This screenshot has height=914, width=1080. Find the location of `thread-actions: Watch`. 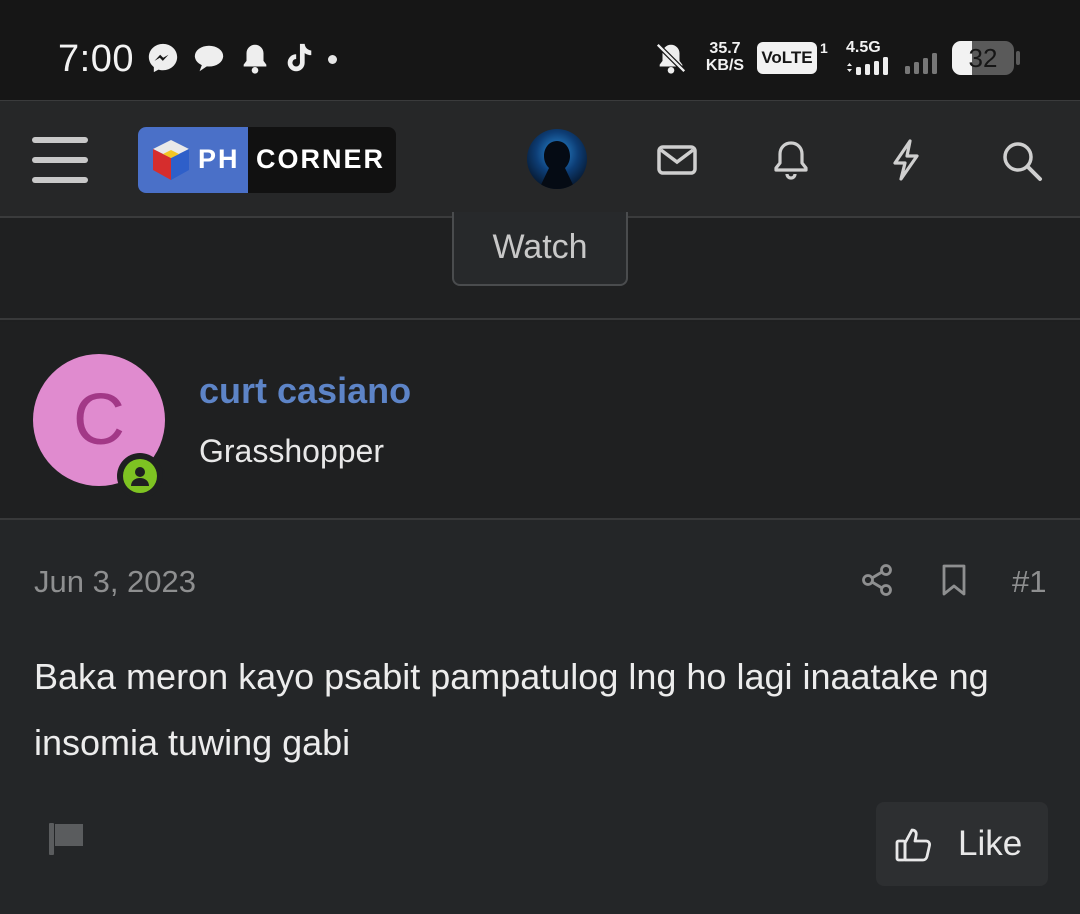

thread-actions: Watch is located at coordinates (540, 266).